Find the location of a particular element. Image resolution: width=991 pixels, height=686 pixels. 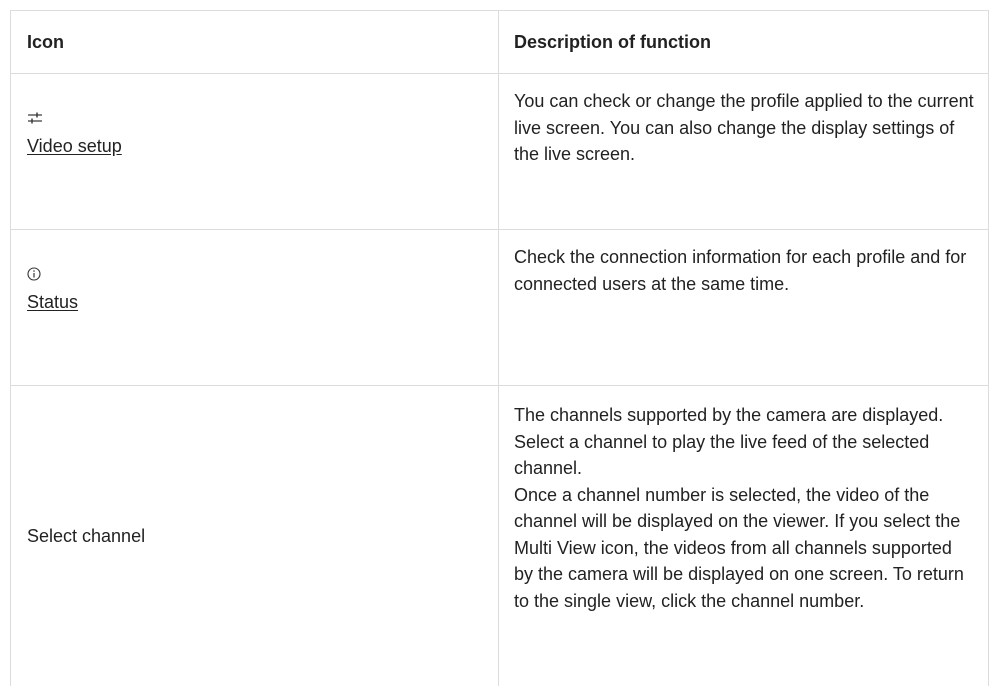

icon-cell: Status is located at coordinates (255, 307).